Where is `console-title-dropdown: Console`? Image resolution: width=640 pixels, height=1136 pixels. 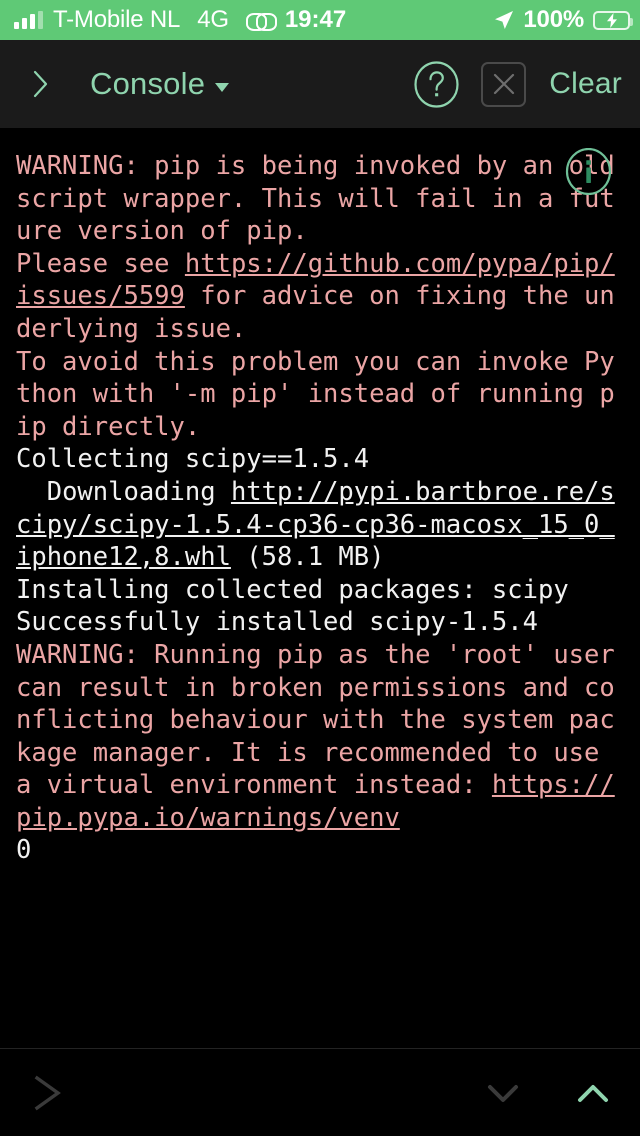 console-title-dropdown: Console is located at coordinates (160, 84).